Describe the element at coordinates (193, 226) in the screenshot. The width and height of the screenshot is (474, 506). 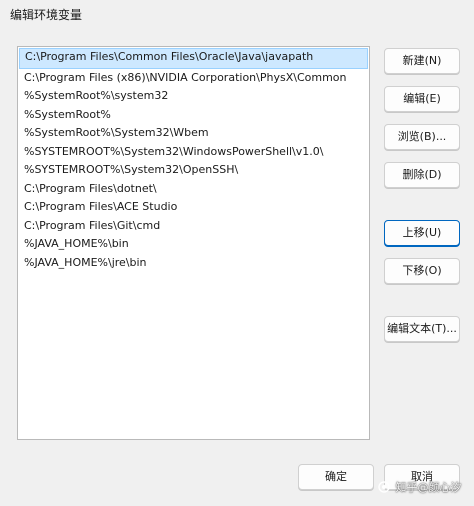
I see `path-list-item: C:\Program Files\Git\cmd` at that location.